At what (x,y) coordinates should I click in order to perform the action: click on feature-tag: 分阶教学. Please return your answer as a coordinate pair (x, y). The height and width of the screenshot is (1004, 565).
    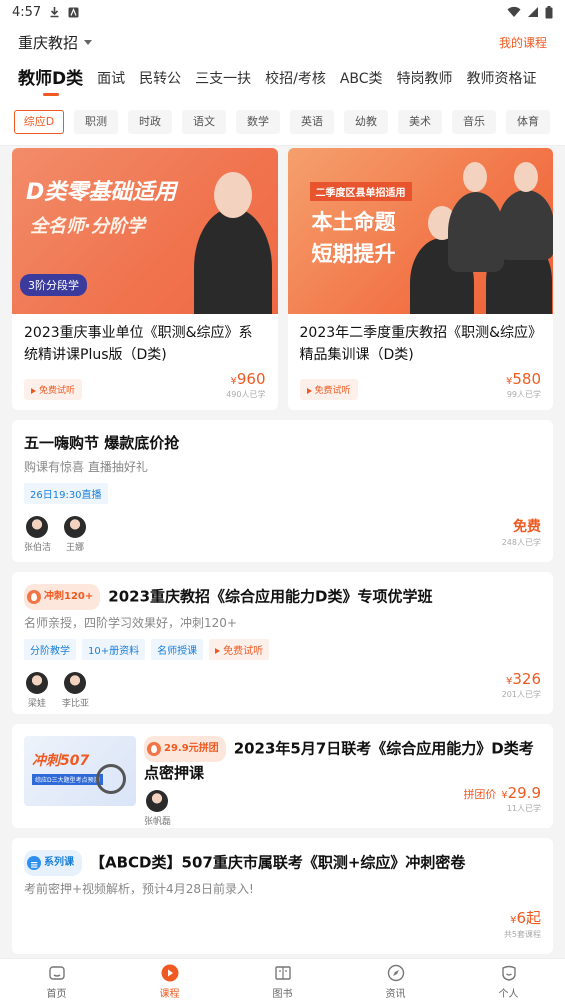
    Looking at the image, I should click on (50, 649).